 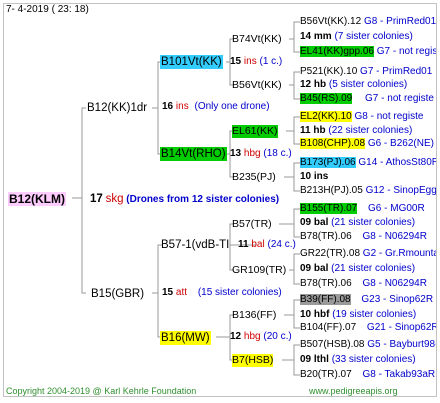 What do you see at coordinates (367, 143) in the screenshot?
I see `gen4-row: B108(CHP).08 G6 - B262(NE)` at bounding box center [367, 143].